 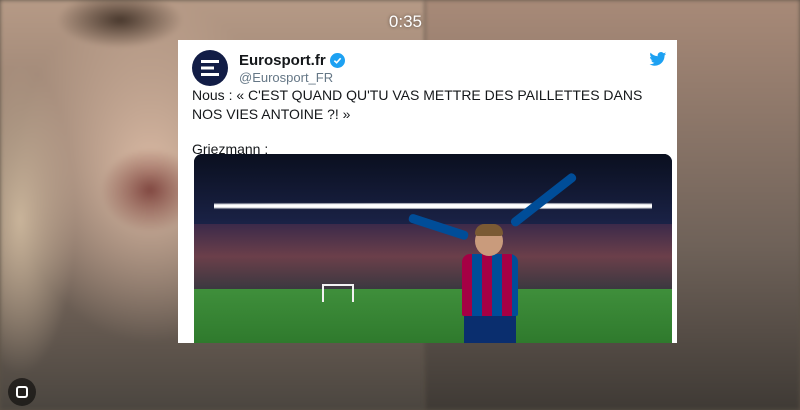 I want to click on video-timer: 0:35, so click(x=405, y=21).